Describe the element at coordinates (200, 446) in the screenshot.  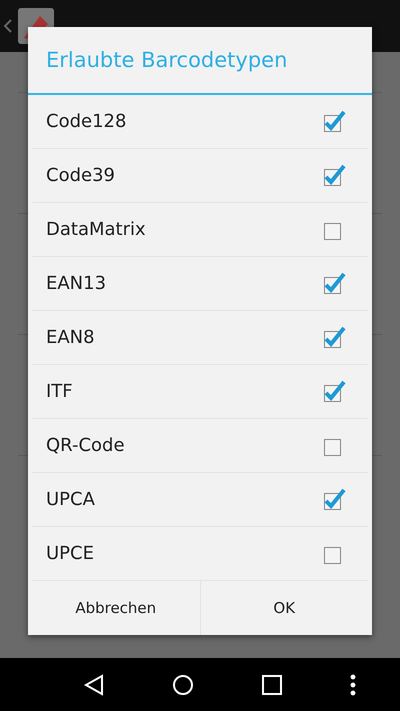
I see `option-row: QR-Code` at that location.